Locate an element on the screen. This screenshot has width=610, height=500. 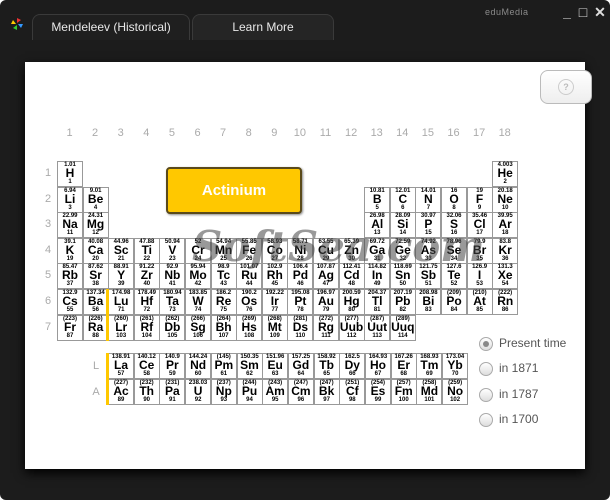
element-cell: 40.08 Ca 20 is located at coordinates (95, 250).